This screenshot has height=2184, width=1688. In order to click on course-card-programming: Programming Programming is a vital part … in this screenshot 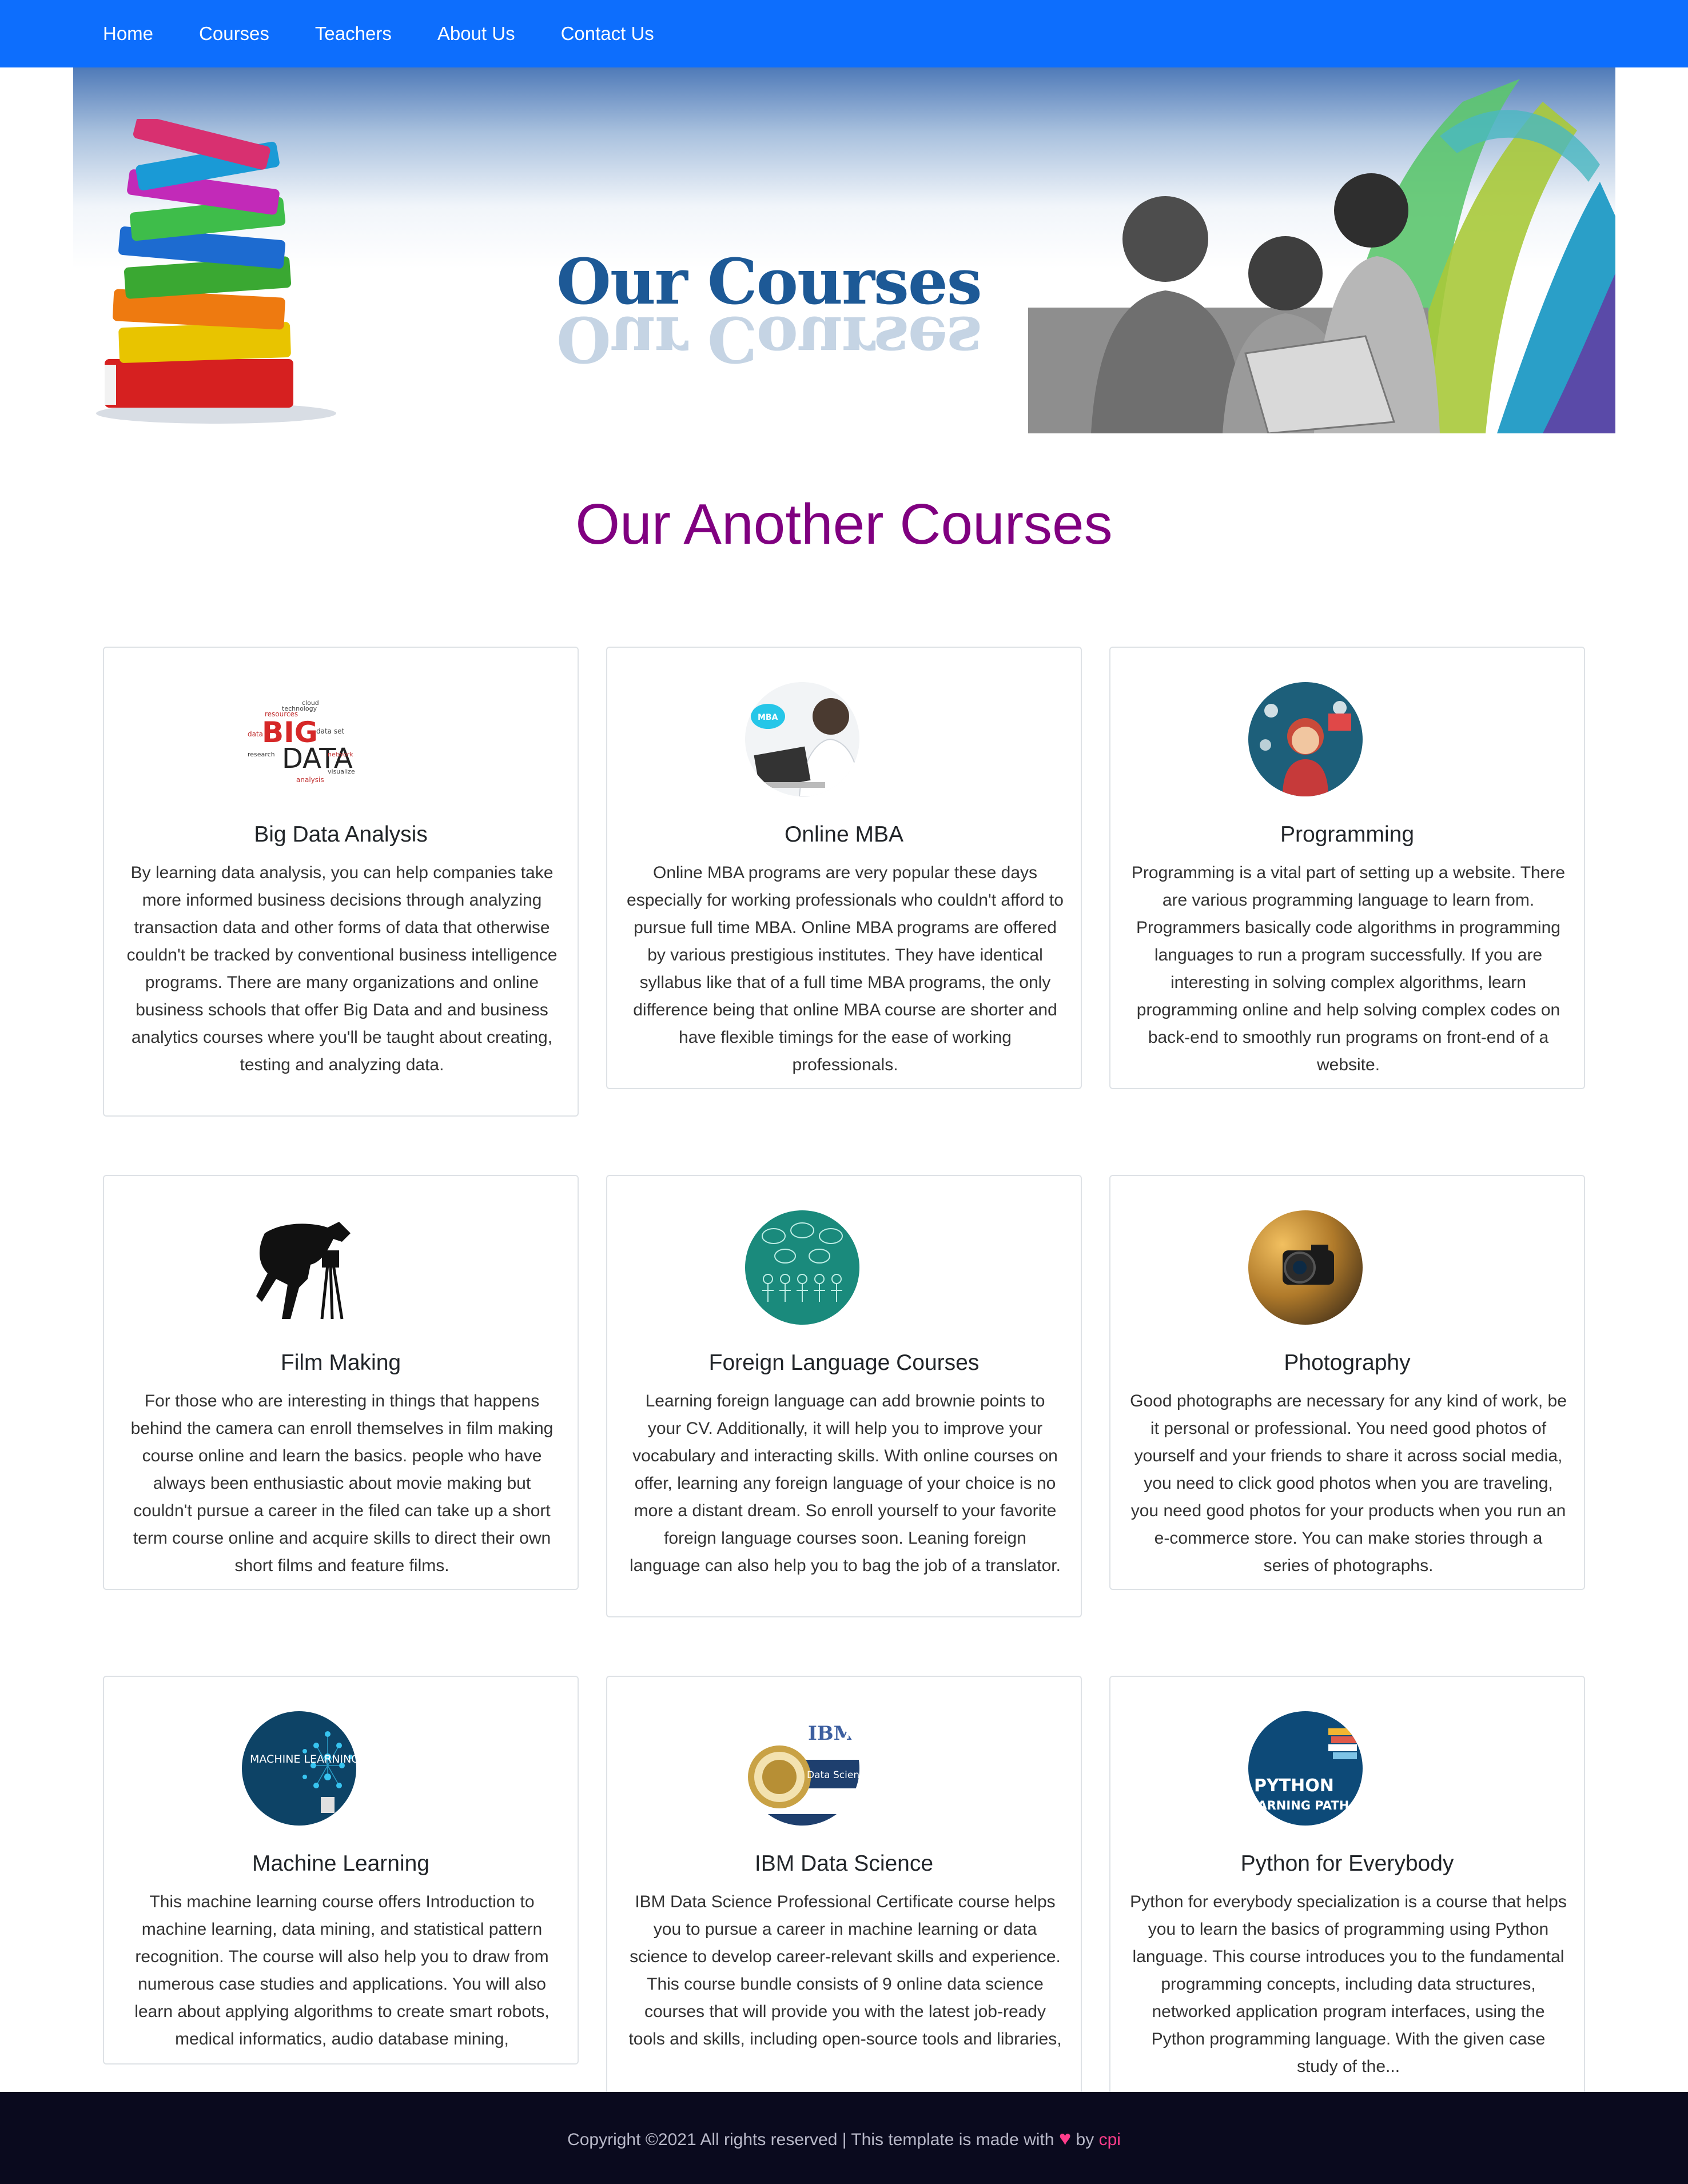, I will do `click(1347, 868)`.